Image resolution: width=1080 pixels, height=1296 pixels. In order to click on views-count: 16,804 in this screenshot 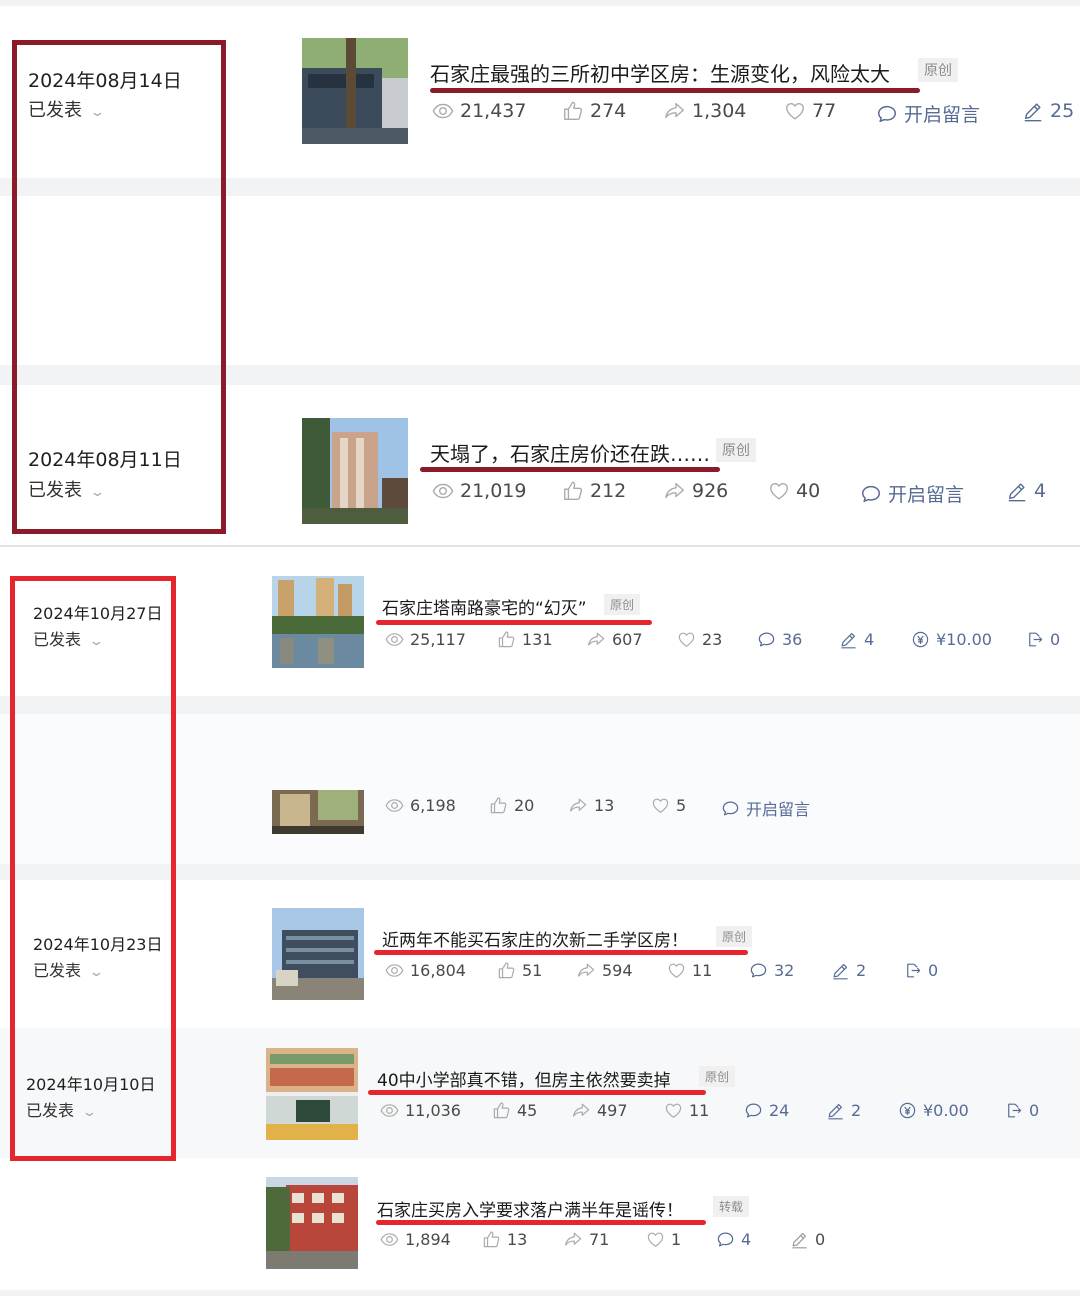, I will do `click(438, 970)`.